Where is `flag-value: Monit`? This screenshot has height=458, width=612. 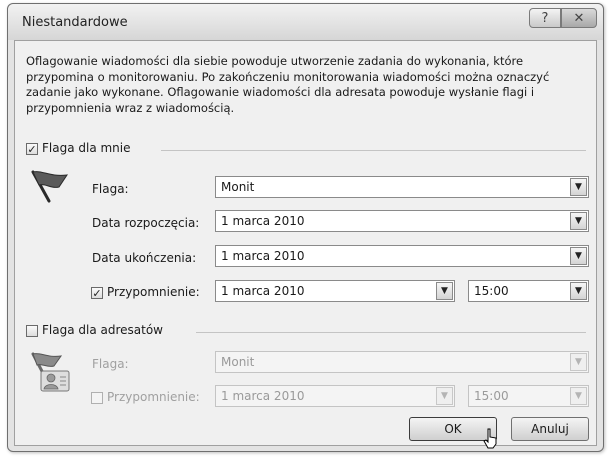
flag-value: Monit is located at coordinates (238, 187).